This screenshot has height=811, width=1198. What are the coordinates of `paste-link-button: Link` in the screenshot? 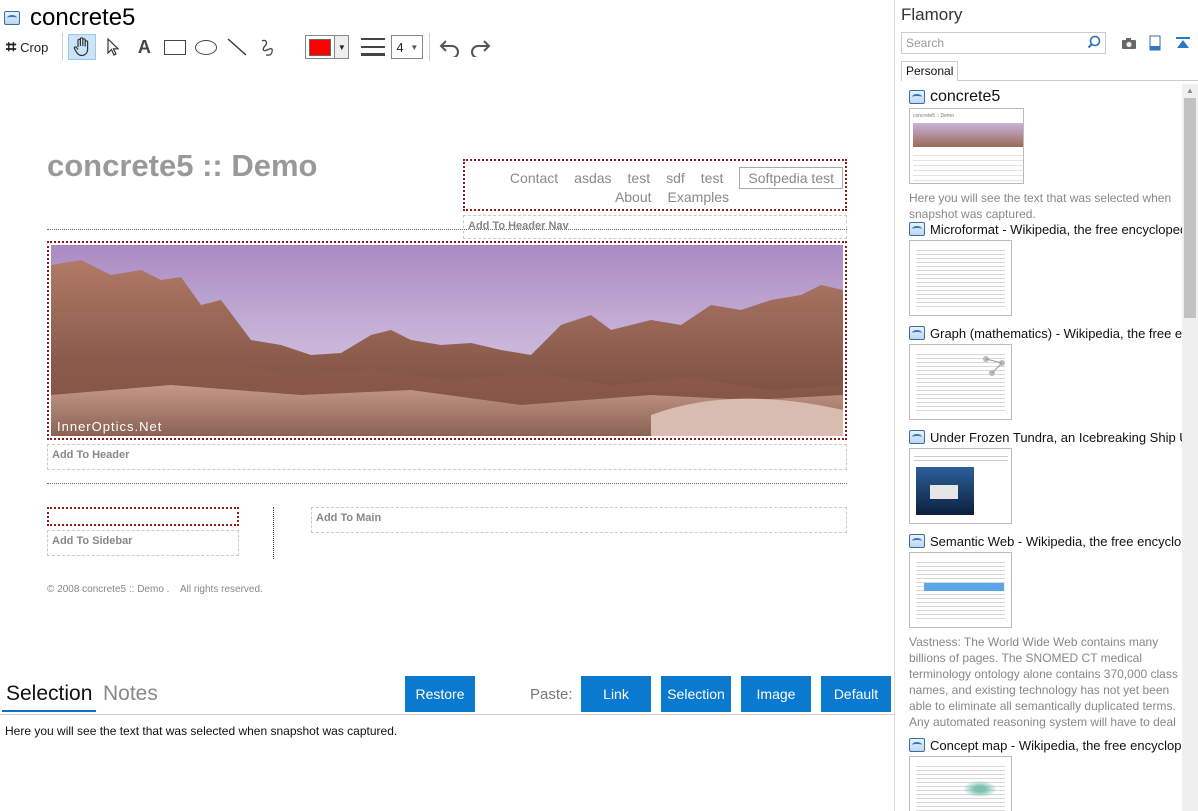 It's located at (616, 694).